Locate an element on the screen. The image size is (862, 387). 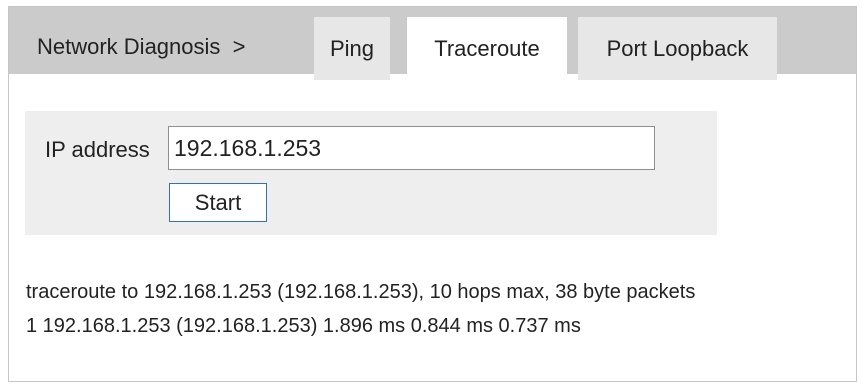
start-button: Start is located at coordinates (218, 202).